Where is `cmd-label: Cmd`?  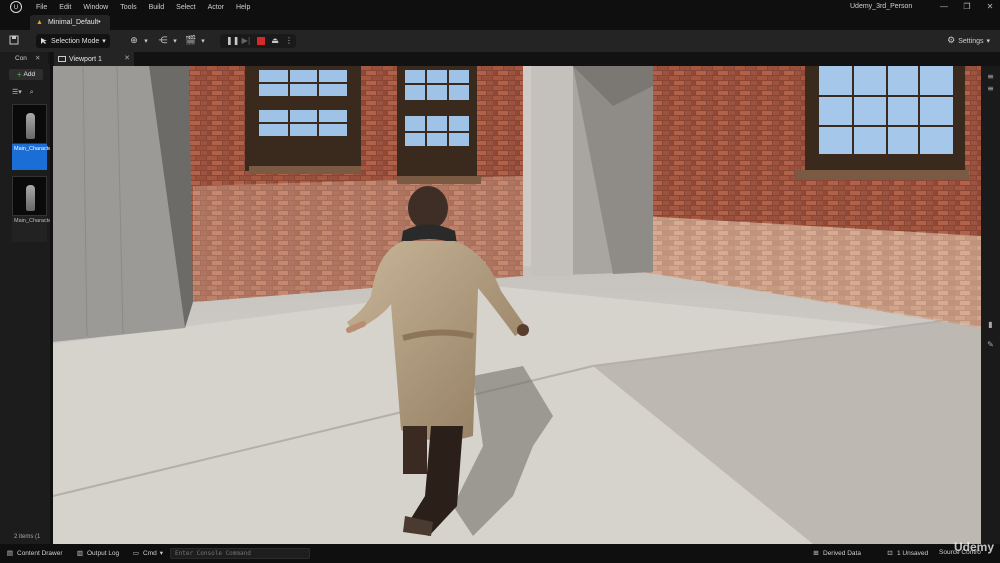 cmd-label: Cmd is located at coordinates (150, 553).